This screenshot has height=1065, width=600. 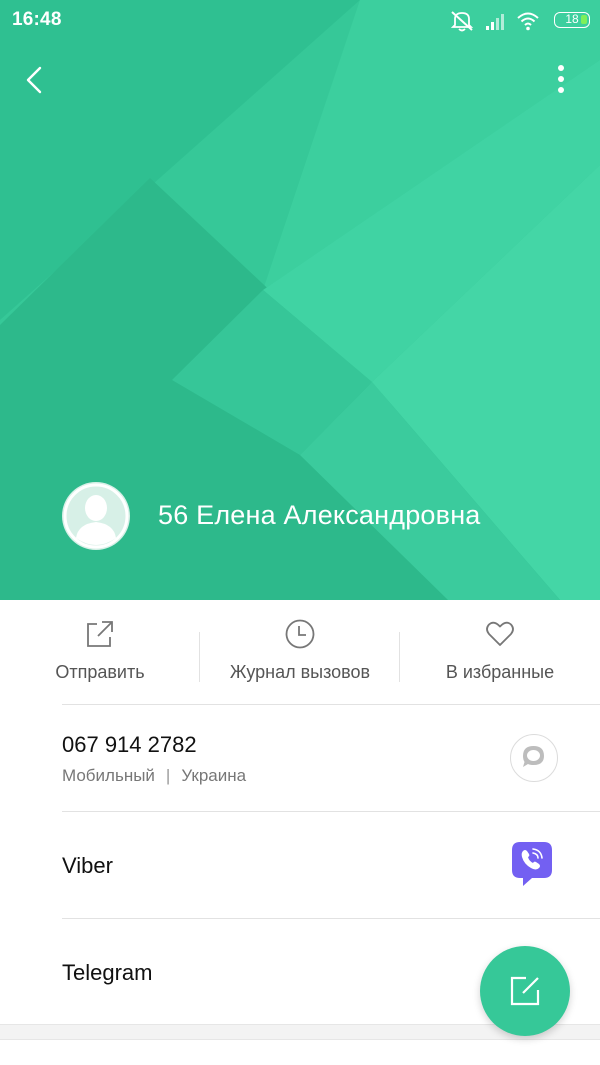 I want to click on favorite-action-button: В избранные, so click(x=500, y=652).